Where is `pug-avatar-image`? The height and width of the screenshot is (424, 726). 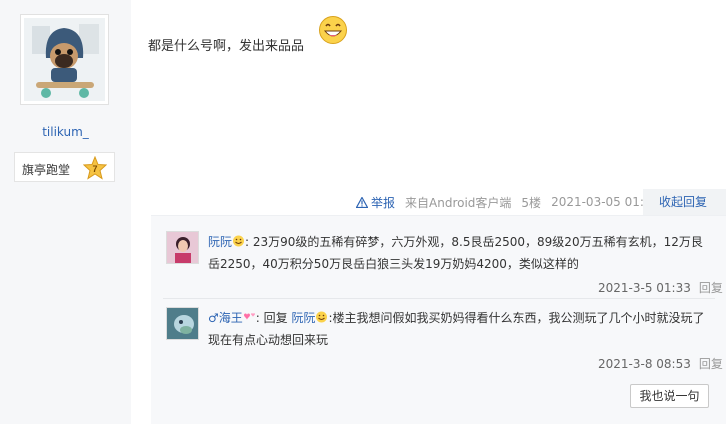 pug-avatar-image is located at coordinates (64, 59).